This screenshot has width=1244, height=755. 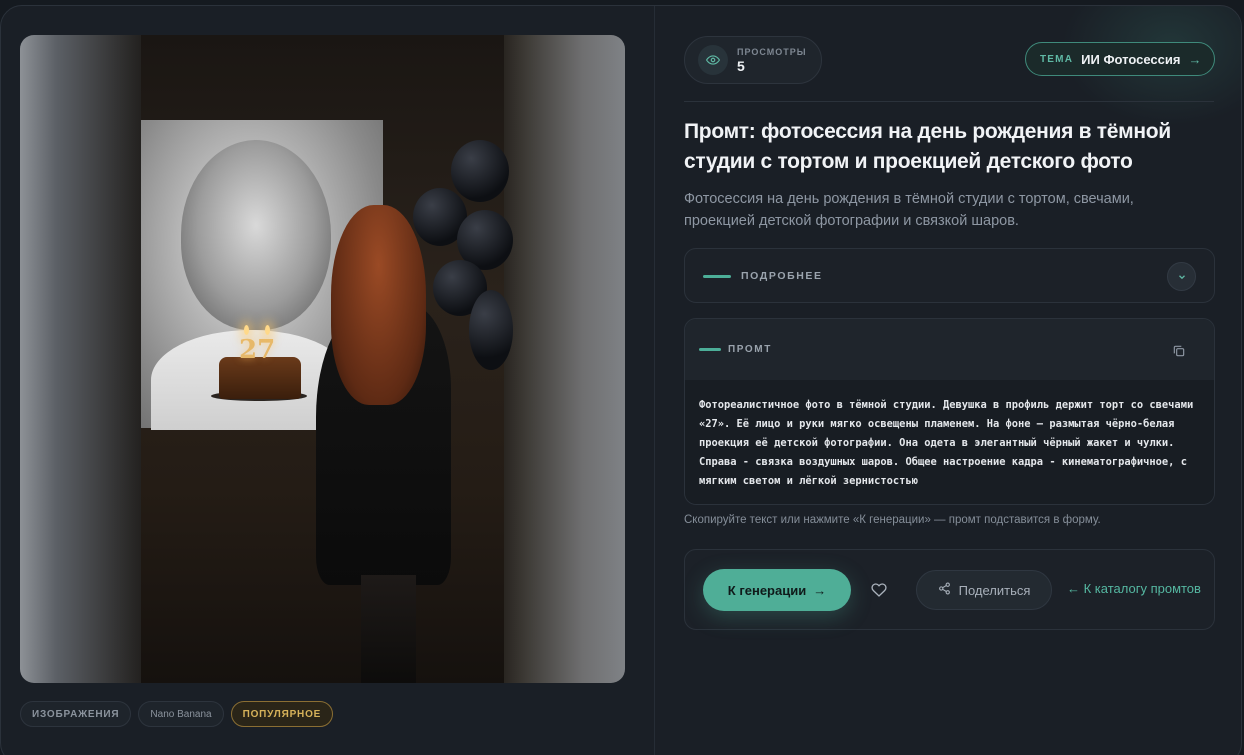 What do you see at coordinates (994, 590) in the screenshot?
I see `share-label: Поделиться` at bounding box center [994, 590].